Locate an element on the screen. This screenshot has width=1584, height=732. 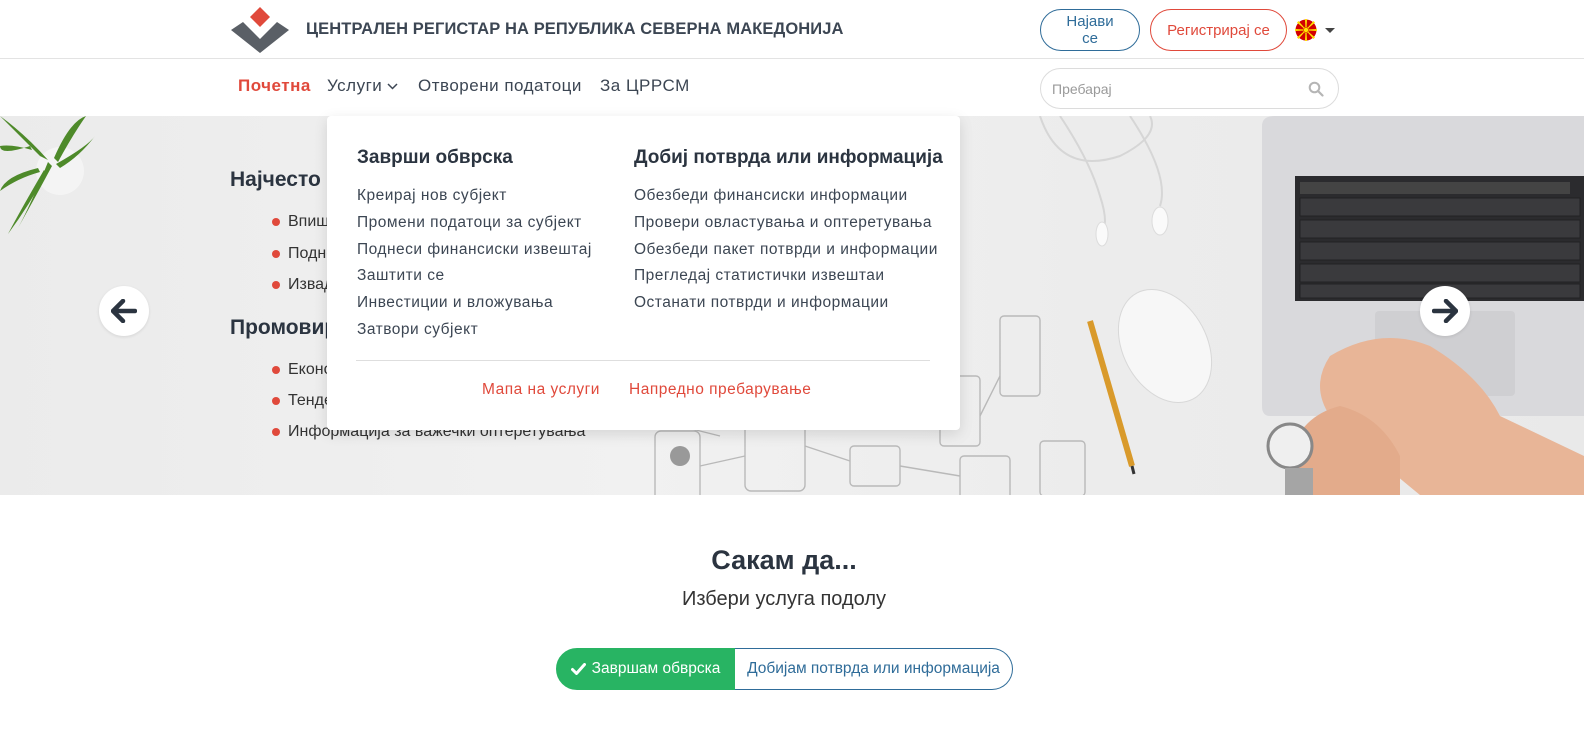
search-box is located at coordinates (1189, 88).